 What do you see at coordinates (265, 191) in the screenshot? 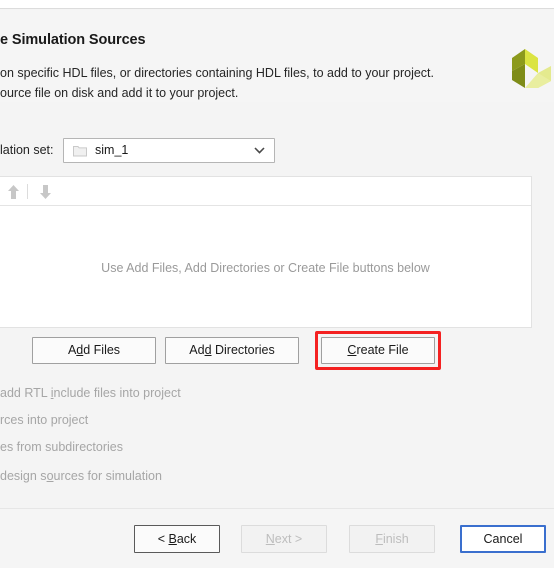
I see `source-list-toolbar` at bounding box center [265, 191].